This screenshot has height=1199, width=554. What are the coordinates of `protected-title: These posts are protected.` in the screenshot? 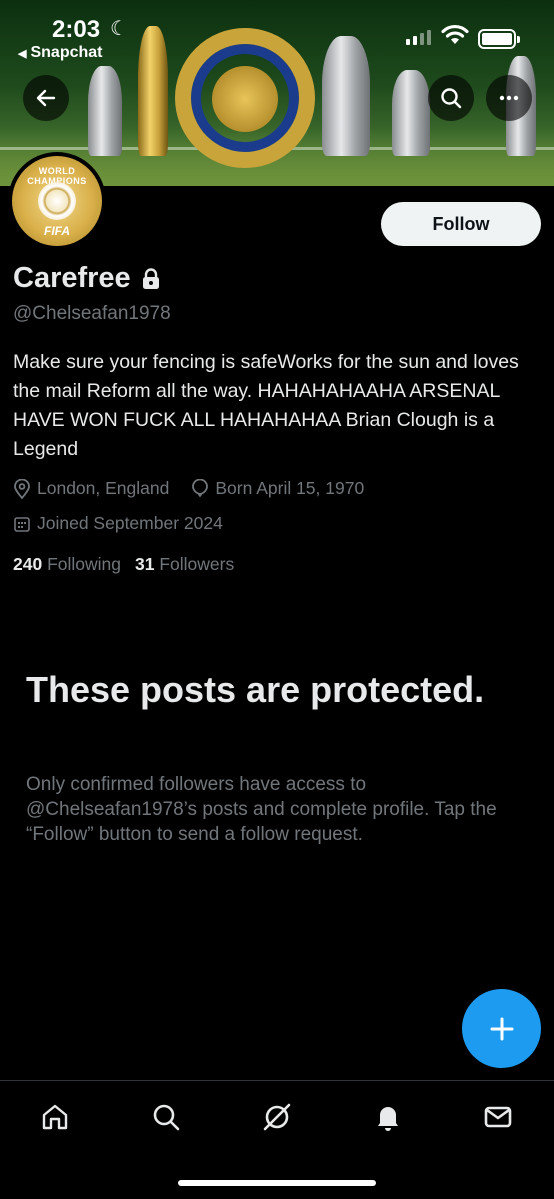 It's located at (255, 689).